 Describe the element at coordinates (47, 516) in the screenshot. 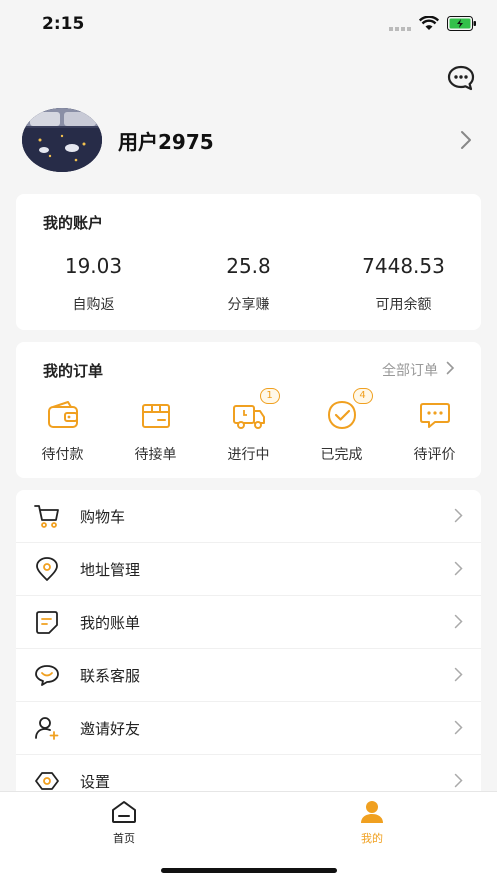

I see `cart-icon` at that location.